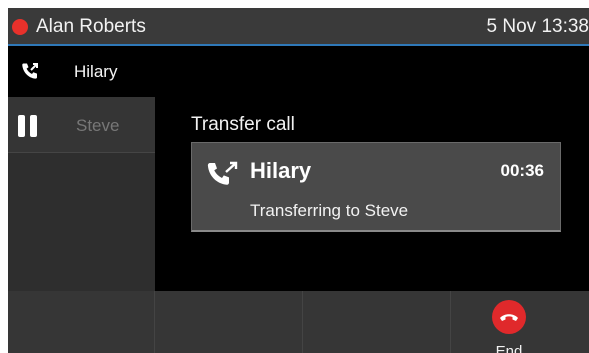 The image size is (589, 353). I want to click on status-bar: Alan Roberts 5 Nov 13:38, so click(298, 27).